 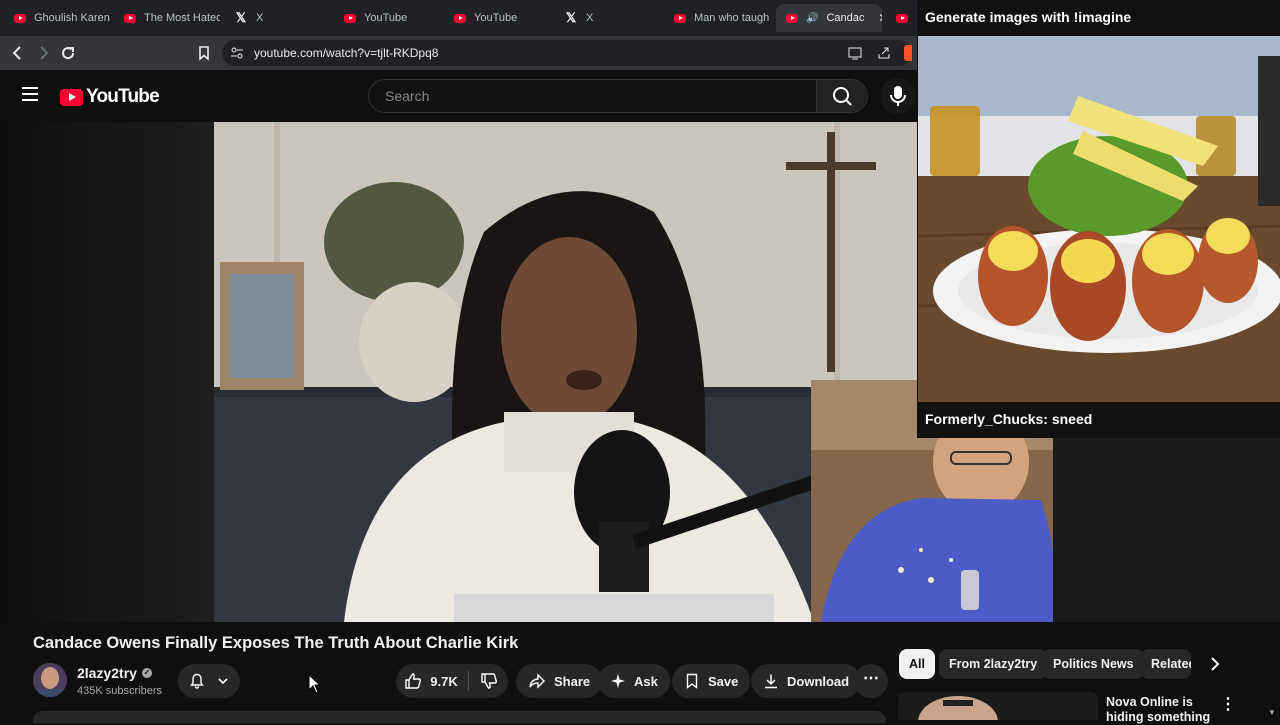 What do you see at coordinates (1009, 419) in the screenshot?
I see `overlay-caption: Formerly_Chucks: sneed` at bounding box center [1009, 419].